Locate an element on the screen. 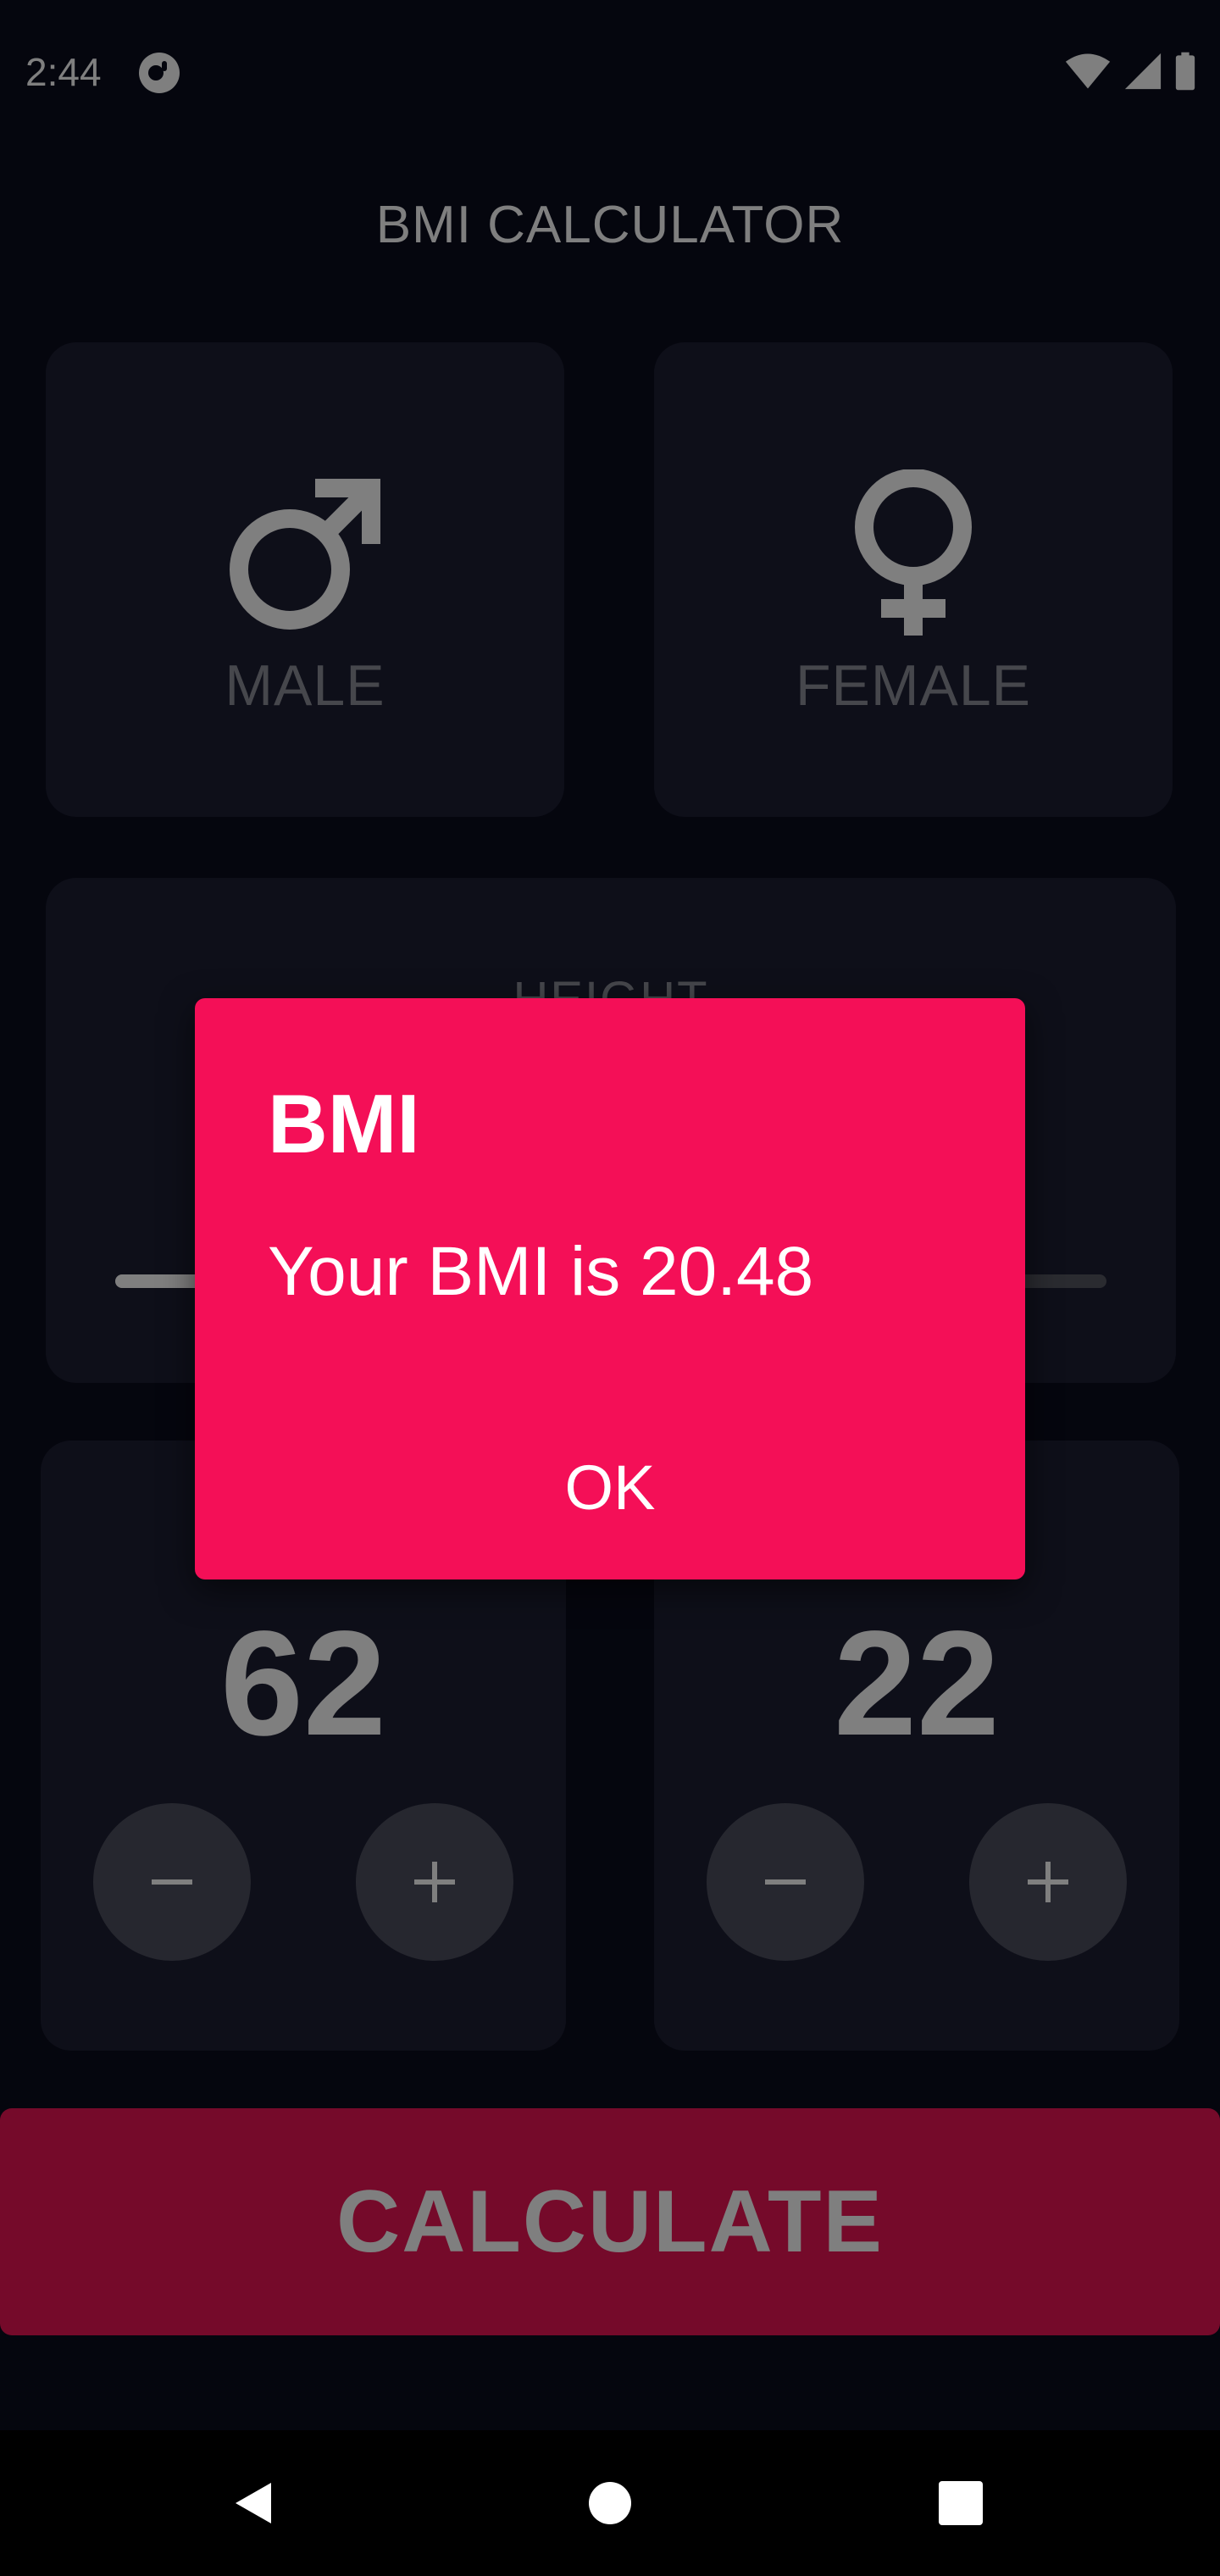 The width and height of the screenshot is (1220, 2576). dialog-title: BMI is located at coordinates (344, 1123).